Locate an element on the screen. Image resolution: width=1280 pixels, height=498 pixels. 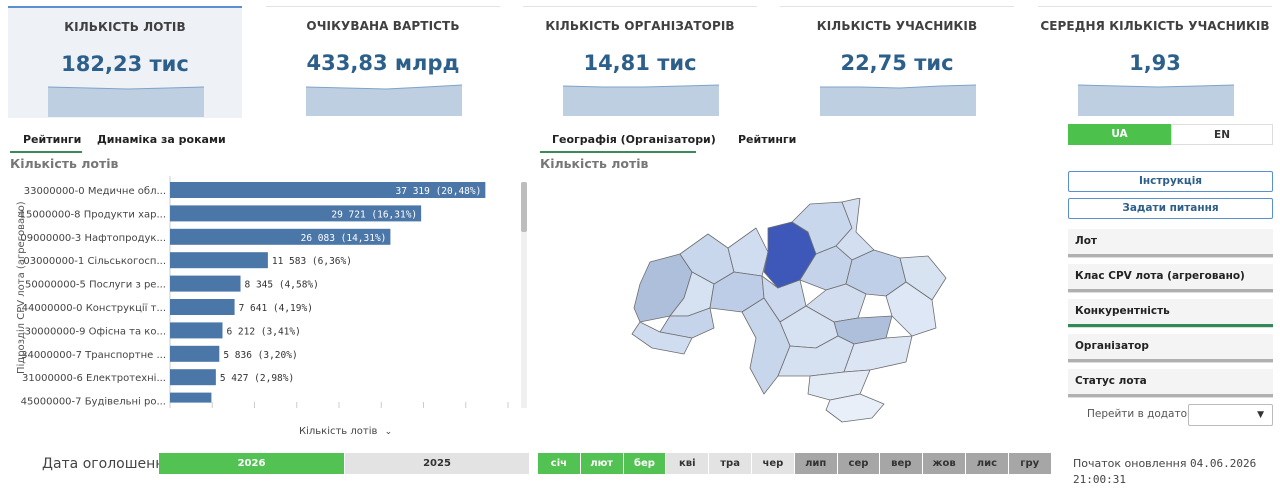
kpi-value: 182,23 тис is located at coordinates (125, 64).